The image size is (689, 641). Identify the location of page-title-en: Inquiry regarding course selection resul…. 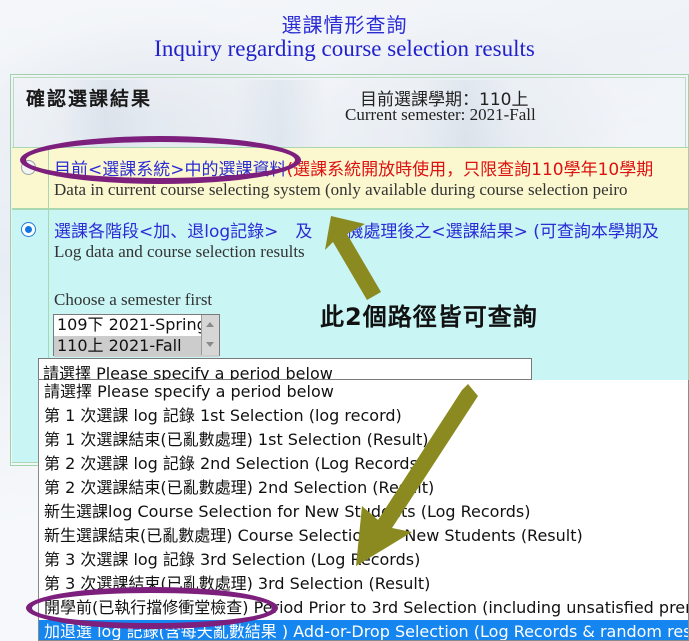
(344, 48).